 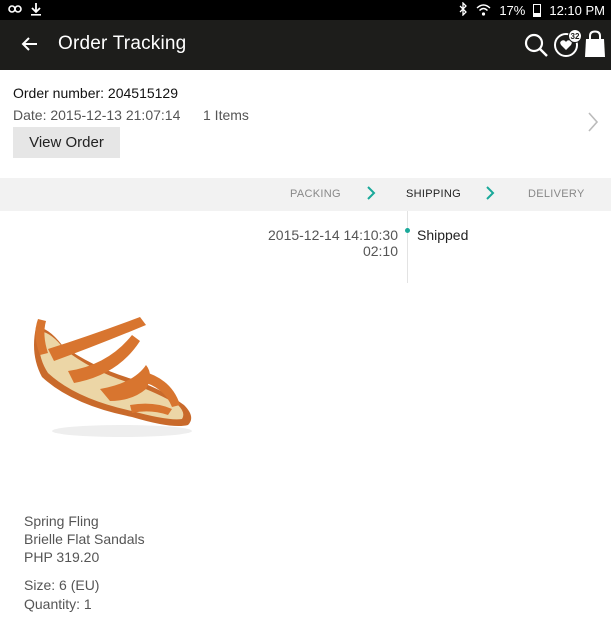 What do you see at coordinates (407, 247) in the screenshot?
I see `timeline-divider` at bounding box center [407, 247].